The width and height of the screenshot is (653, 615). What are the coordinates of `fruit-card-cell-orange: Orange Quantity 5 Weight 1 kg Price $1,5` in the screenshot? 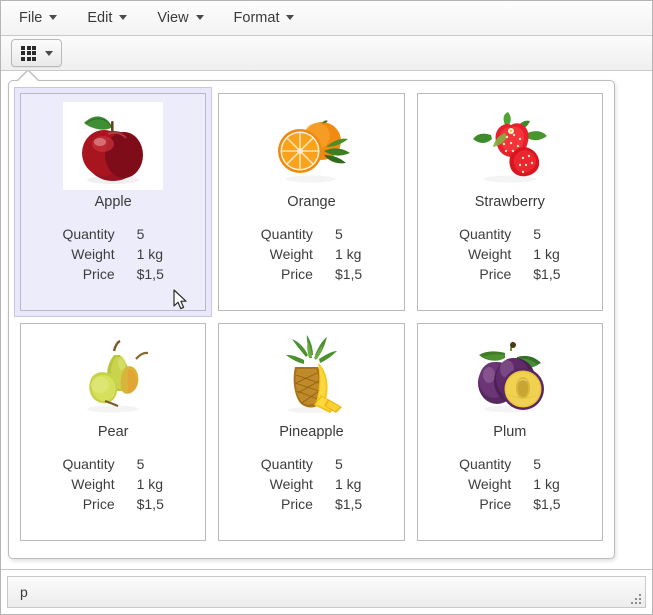 It's located at (311, 202).